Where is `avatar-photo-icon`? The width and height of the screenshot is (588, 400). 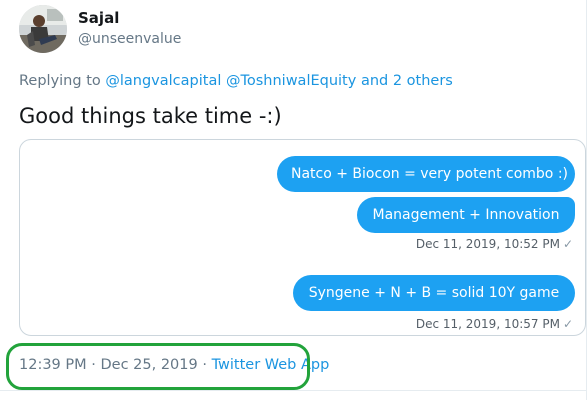 avatar-photo-icon is located at coordinates (43, 29).